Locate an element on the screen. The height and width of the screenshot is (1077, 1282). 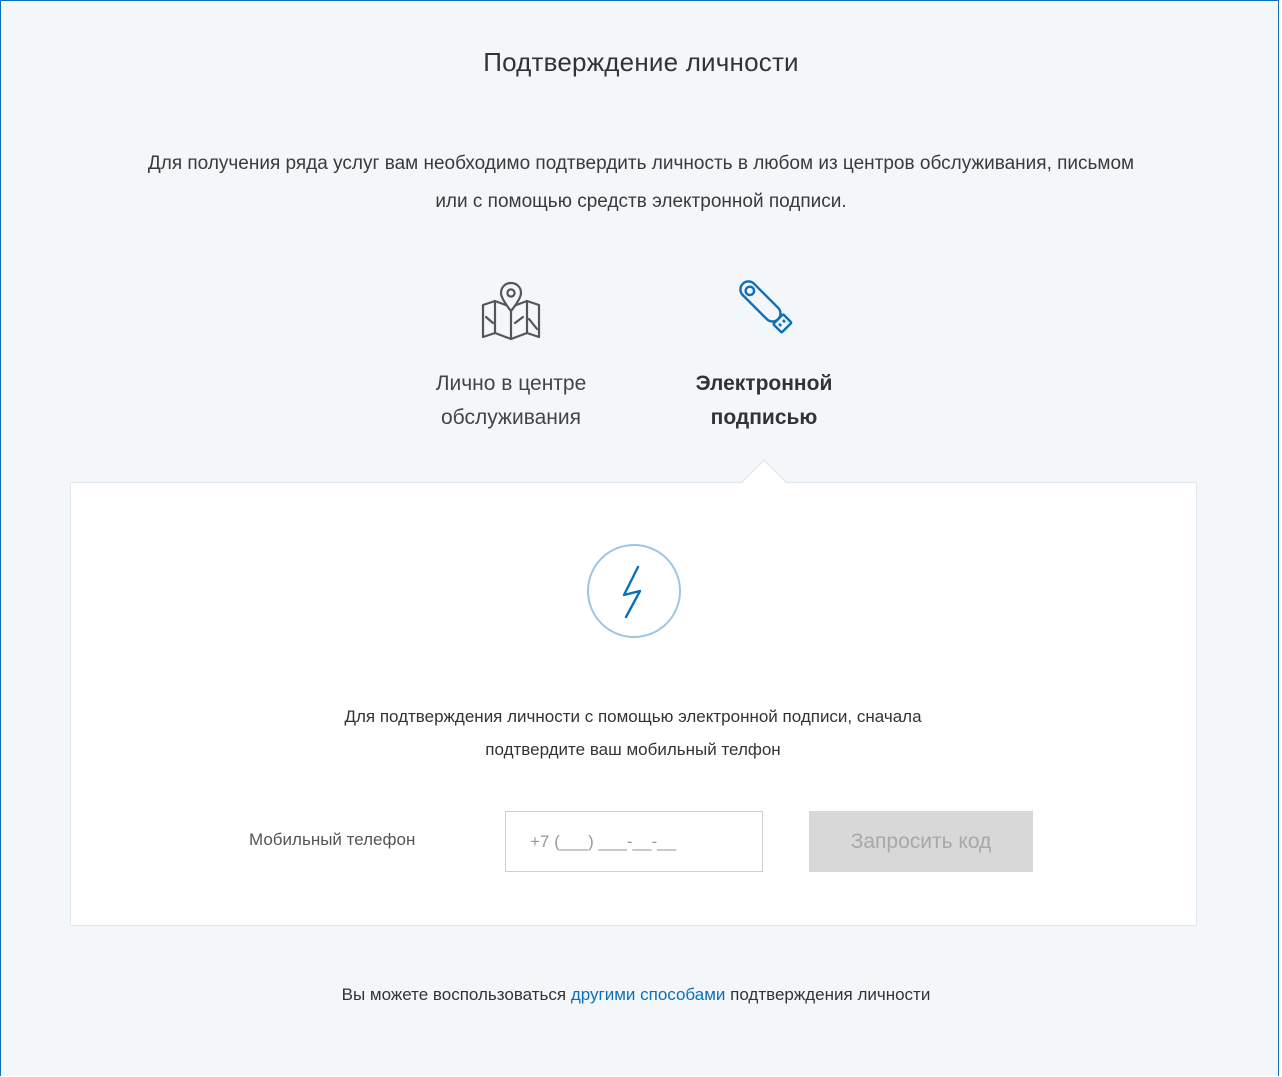
other-methods-link: другими способами is located at coordinates (648, 994).